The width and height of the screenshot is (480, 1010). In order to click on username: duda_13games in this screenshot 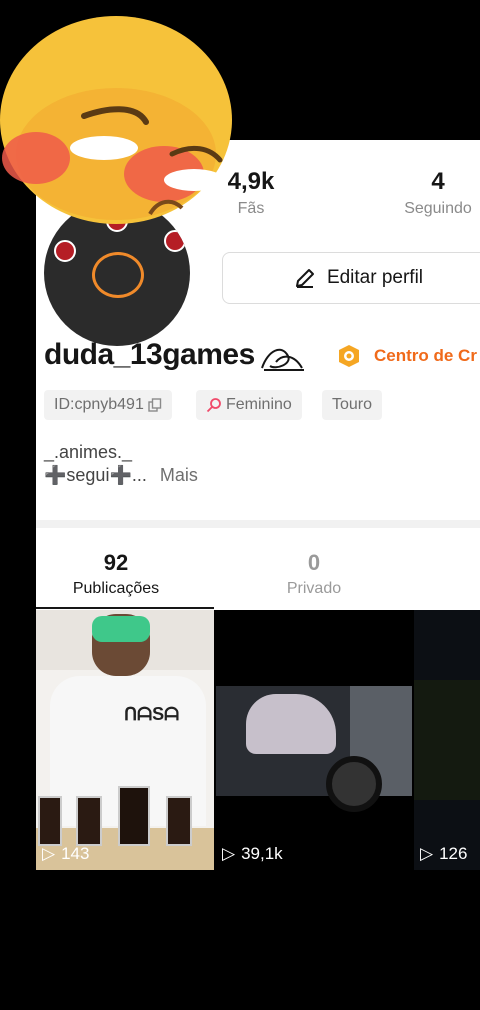, I will do `click(149, 354)`.